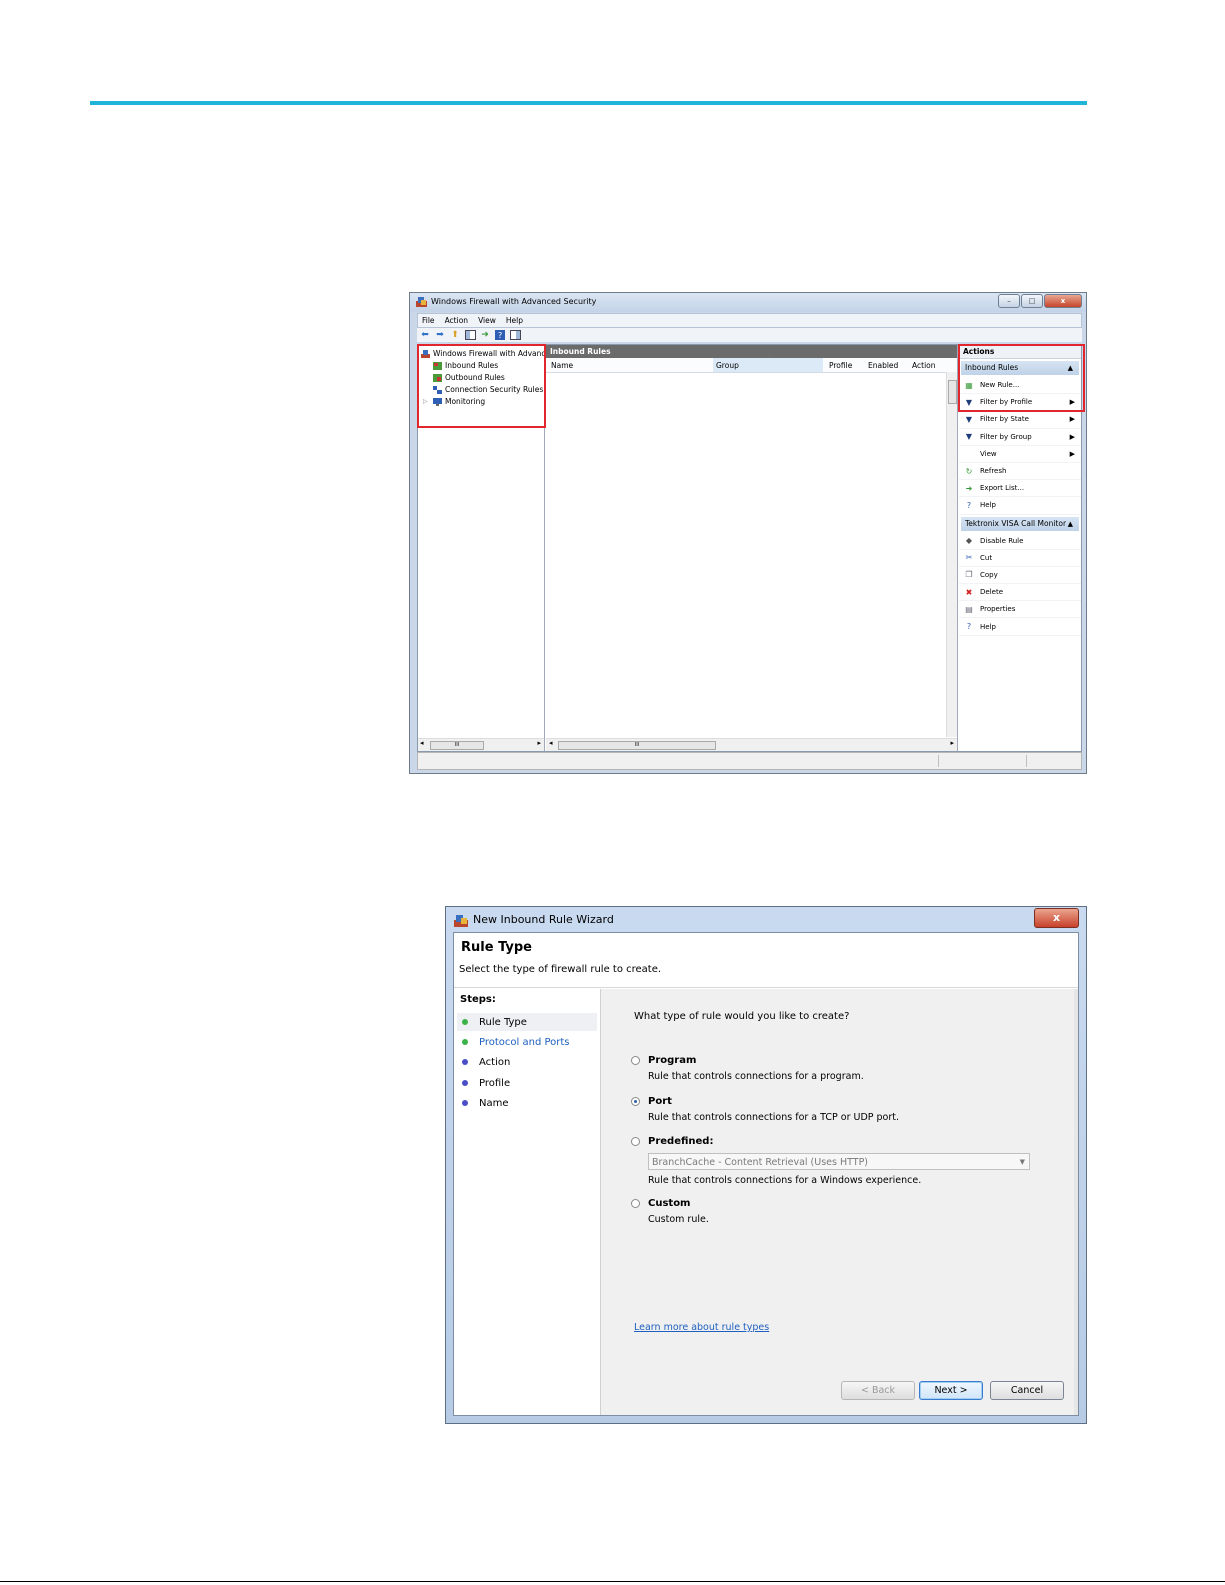 The width and height of the screenshot is (1225, 1585). I want to click on rules-horizontal-scrollbar: ◂ III ▸, so click(751, 744).